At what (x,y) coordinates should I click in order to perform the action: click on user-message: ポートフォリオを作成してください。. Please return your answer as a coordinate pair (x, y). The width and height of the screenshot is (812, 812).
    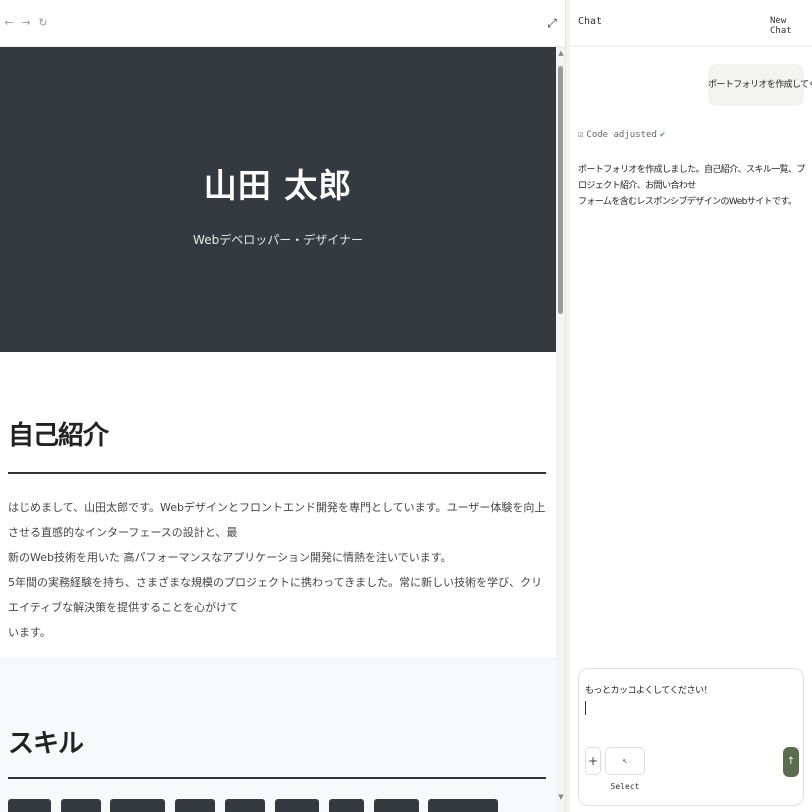
    Looking at the image, I should click on (760, 85).